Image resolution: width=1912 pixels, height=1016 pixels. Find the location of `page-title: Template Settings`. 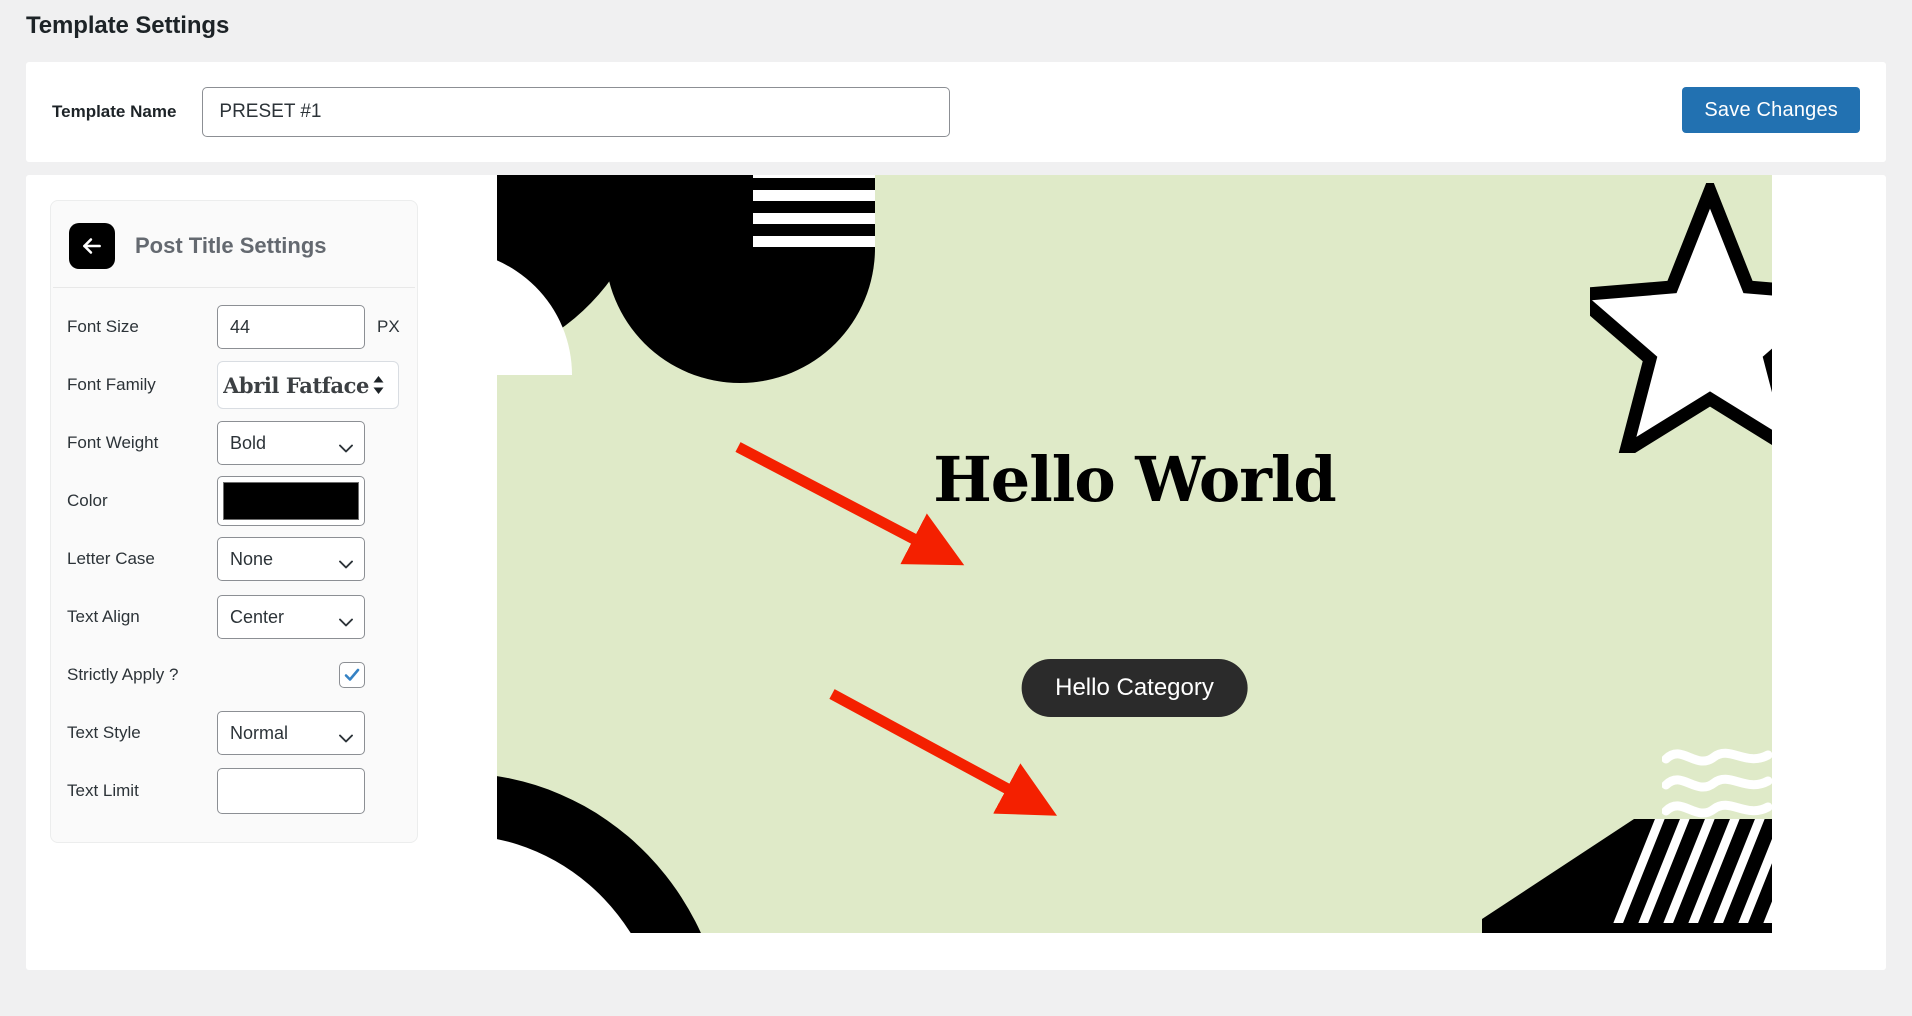

page-title: Template Settings is located at coordinates (128, 25).